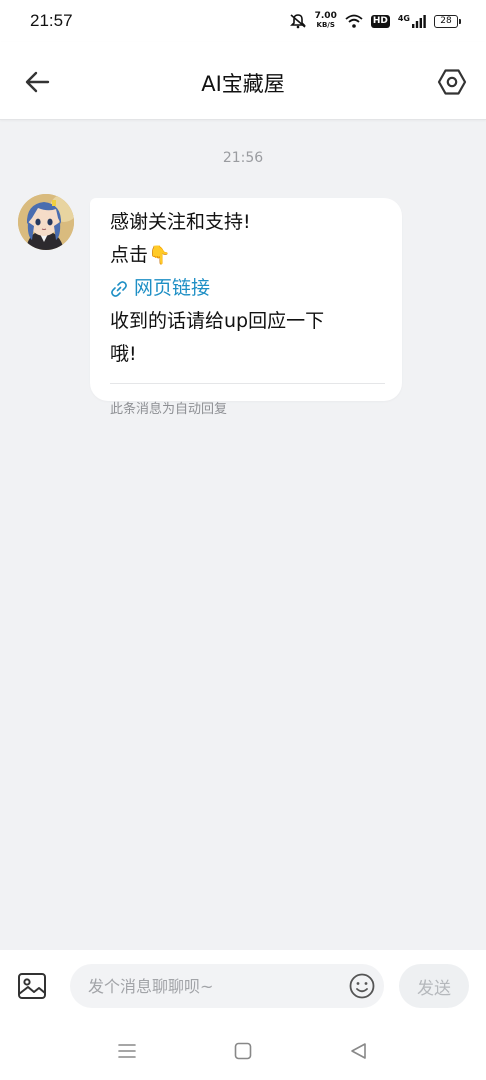  I want to click on nav-back-button, so click(359, 1051).